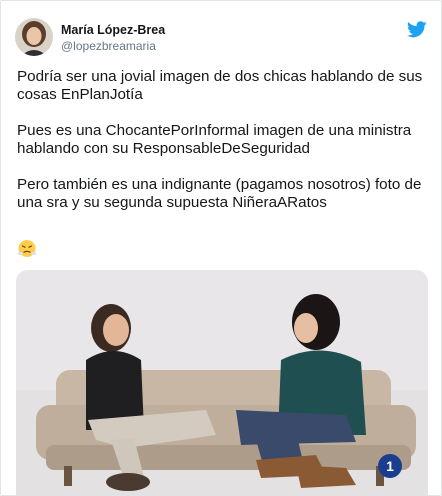 The image size is (442, 496). Describe the element at coordinates (416, 29) in the screenshot. I see `twitter-bird-icon` at that location.